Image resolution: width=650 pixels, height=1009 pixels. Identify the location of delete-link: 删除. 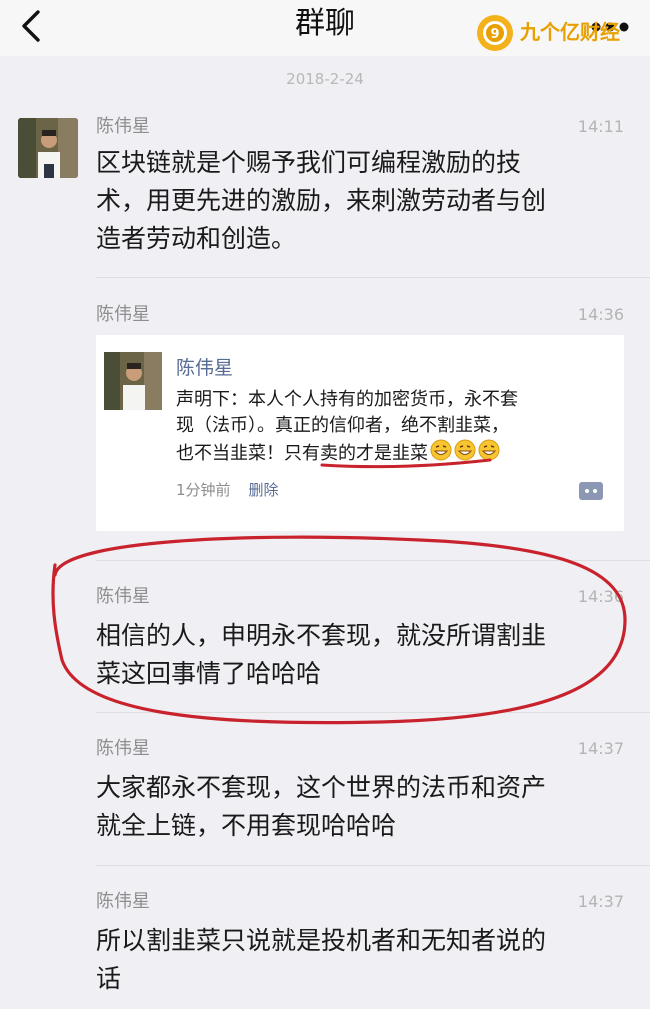
(264, 490).